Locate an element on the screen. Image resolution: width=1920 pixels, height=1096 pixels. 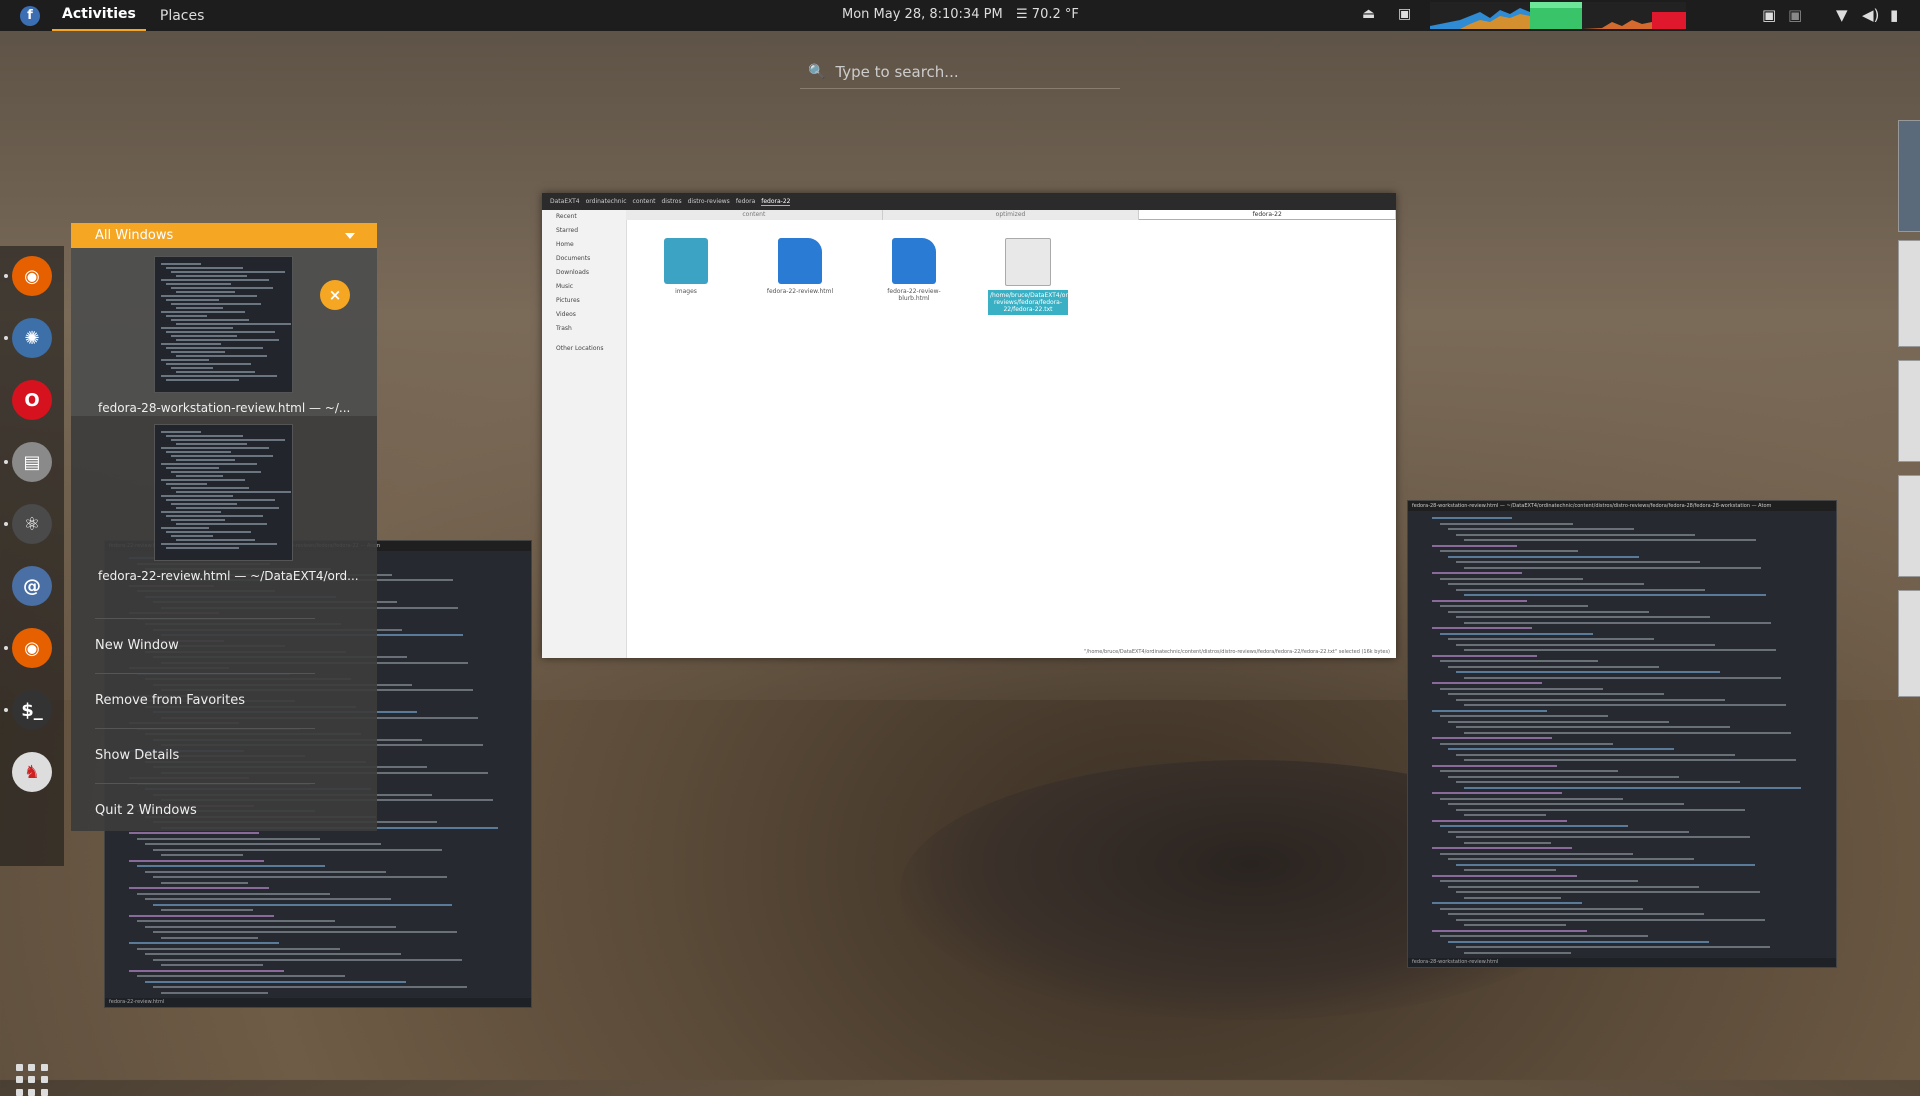
fedora-logo-icon: f is located at coordinates (30, 15).